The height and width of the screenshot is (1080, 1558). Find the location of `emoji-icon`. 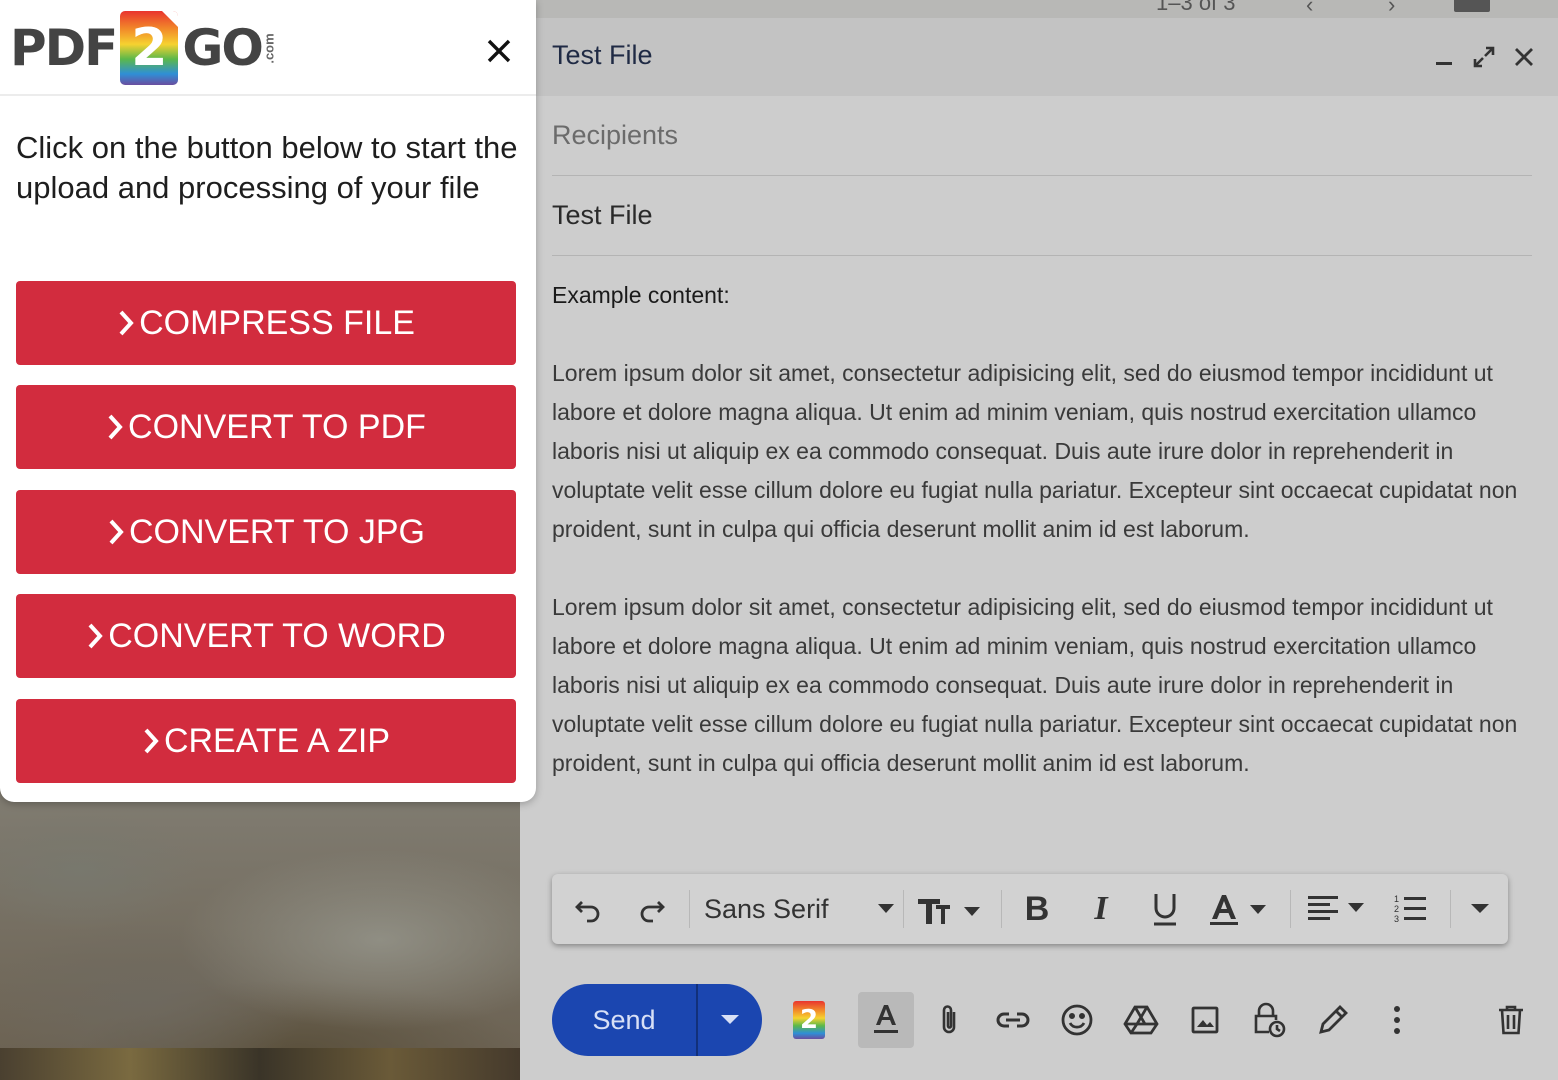

emoji-icon is located at coordinates (1077, 1020).